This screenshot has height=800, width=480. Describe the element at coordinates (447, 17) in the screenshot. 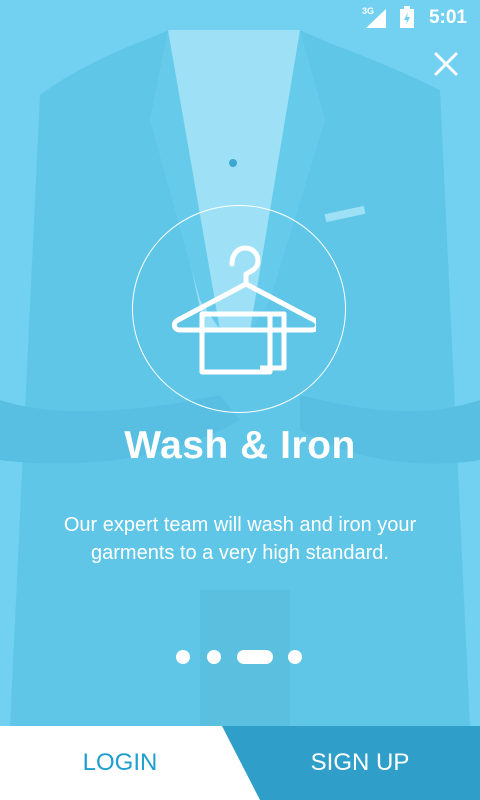

I see `status-time: 5:01` at that location.